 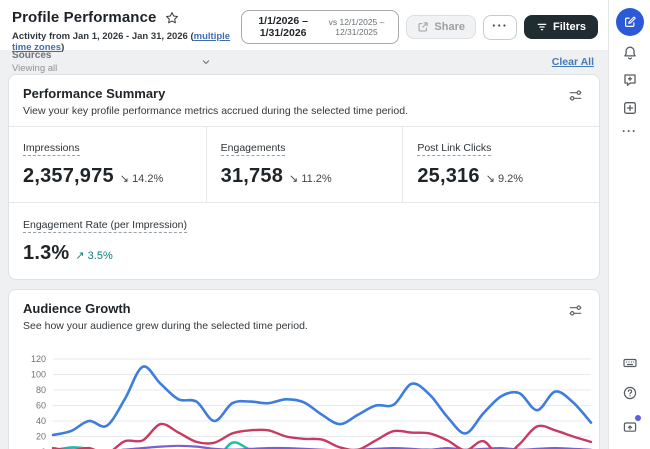 I want to click on metric-value: 25,316, so click(x=448, y=176).